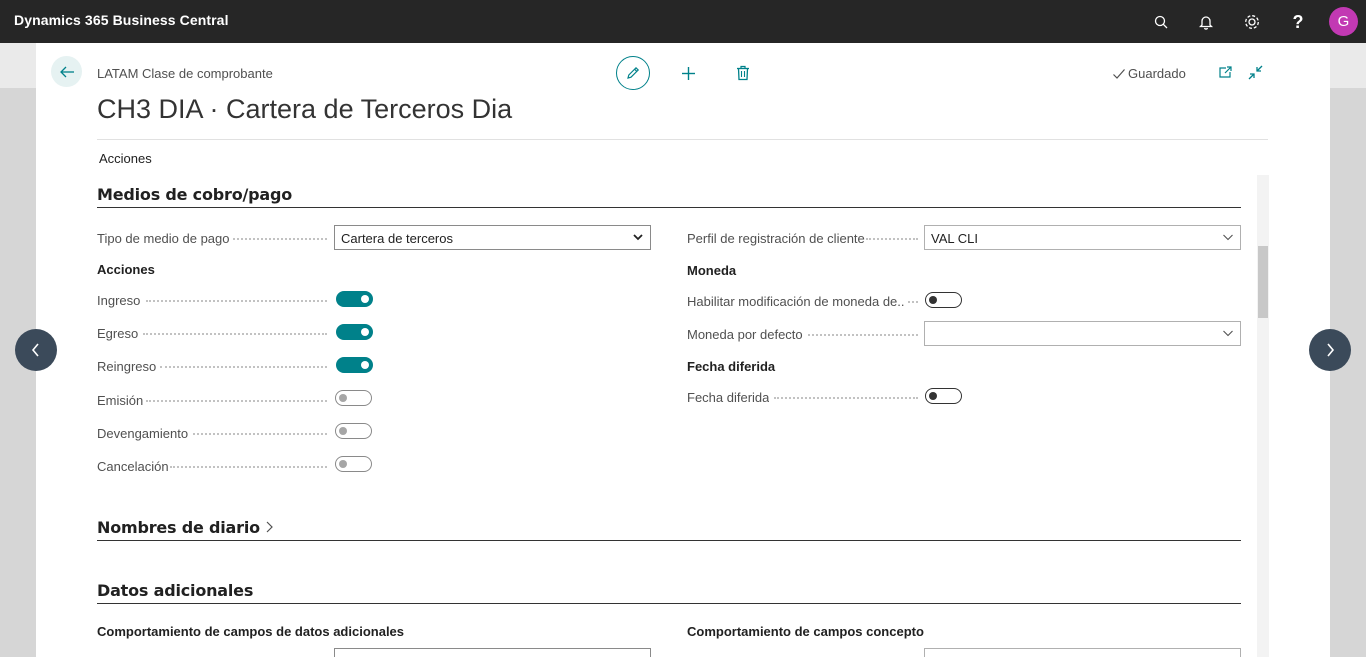  Describe the element at coordinates (728, 397) in the screenshot. I see `fecha-diferida-label: Fecha diferida` at that location.